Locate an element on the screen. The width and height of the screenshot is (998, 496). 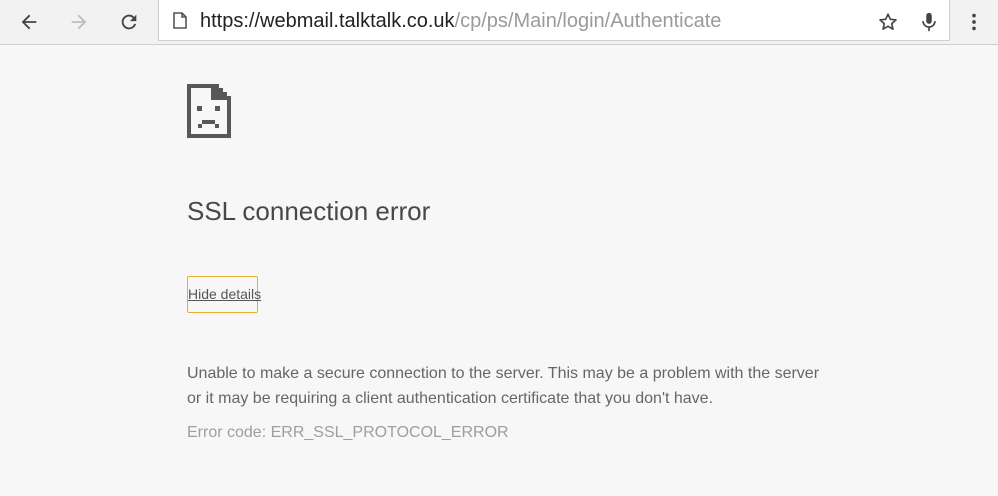
back-button is located at coordinates (29, 22).